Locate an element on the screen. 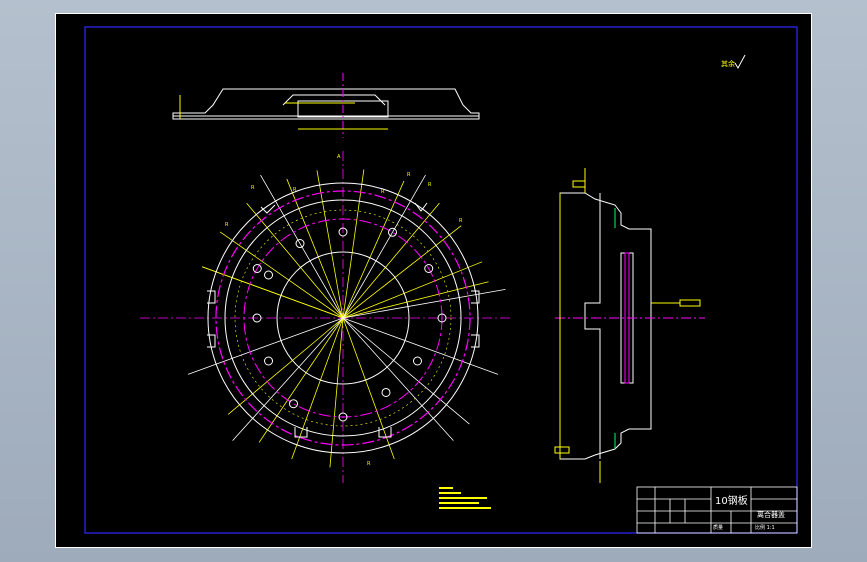  side-section-view is located at coordinates (629, 325).